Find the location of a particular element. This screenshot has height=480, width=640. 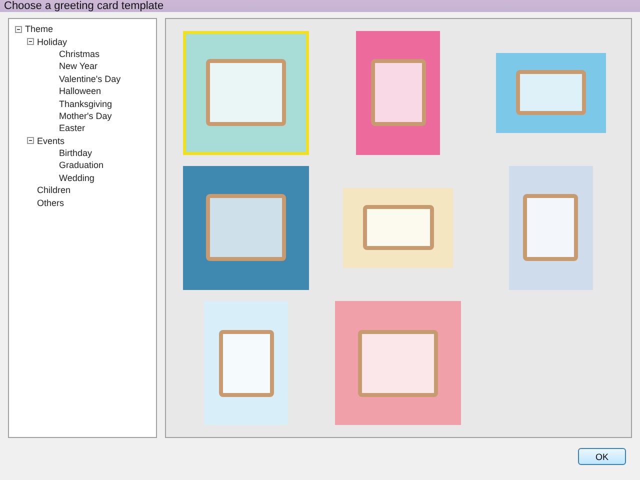

tree-item: Graduation is located at coordinates (81, 165).